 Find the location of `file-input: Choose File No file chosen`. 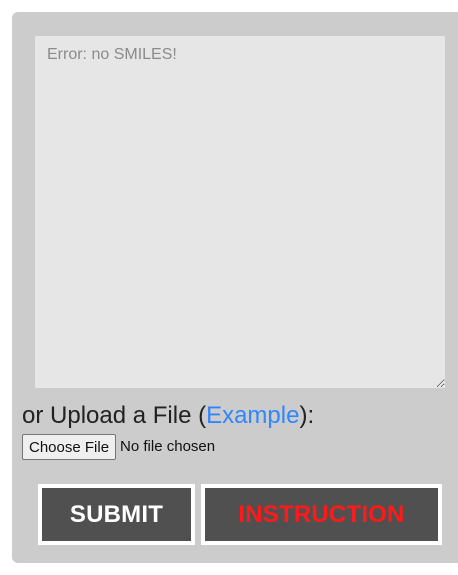

file-input: Choose File No file chosen is located at coordinates (118, 447).